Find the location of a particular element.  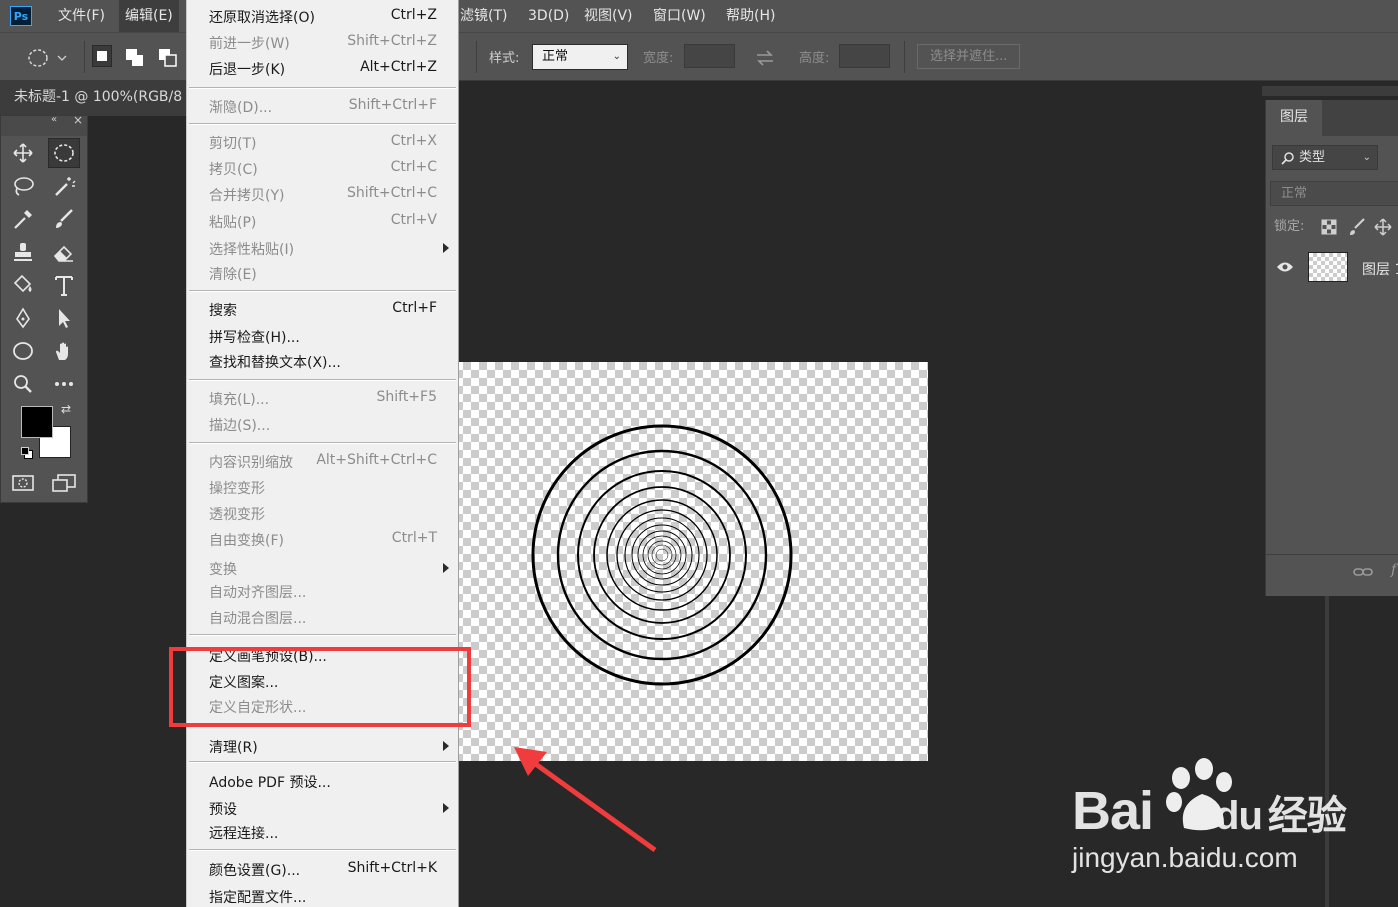

elliptical-marquee-tool-icon is located at coordinates (64, 153).